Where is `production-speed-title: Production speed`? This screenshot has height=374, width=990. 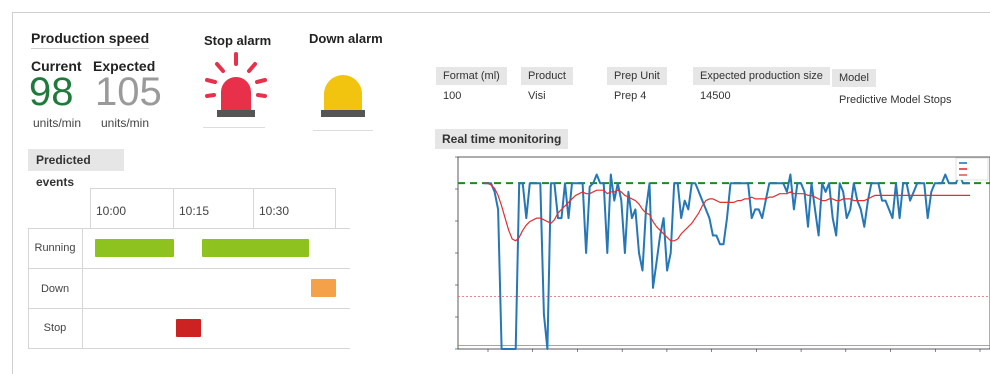 production-speed-title: Production speed is located at coordinates (90, 38).